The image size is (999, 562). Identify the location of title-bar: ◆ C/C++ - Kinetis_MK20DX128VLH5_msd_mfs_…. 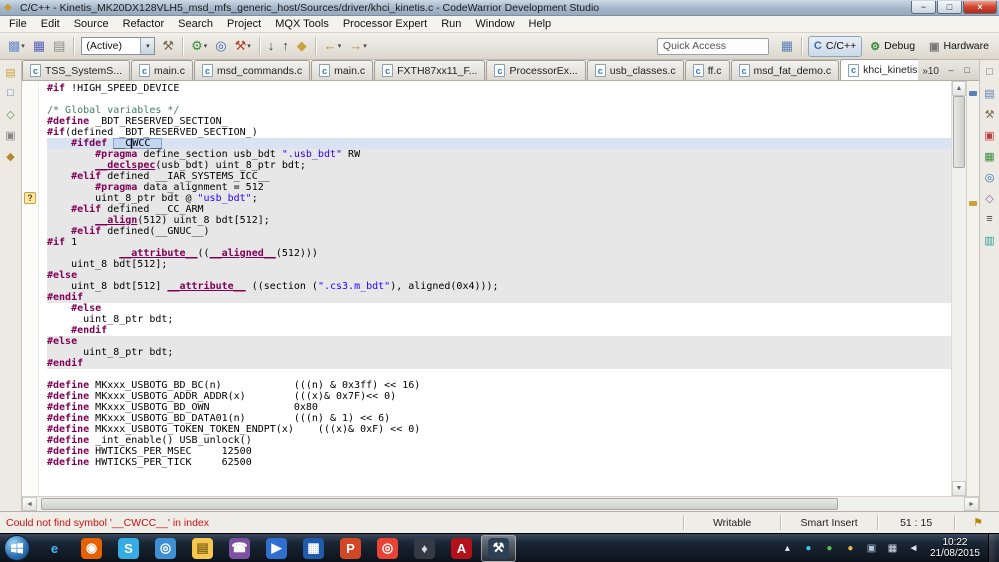
(499, 8).